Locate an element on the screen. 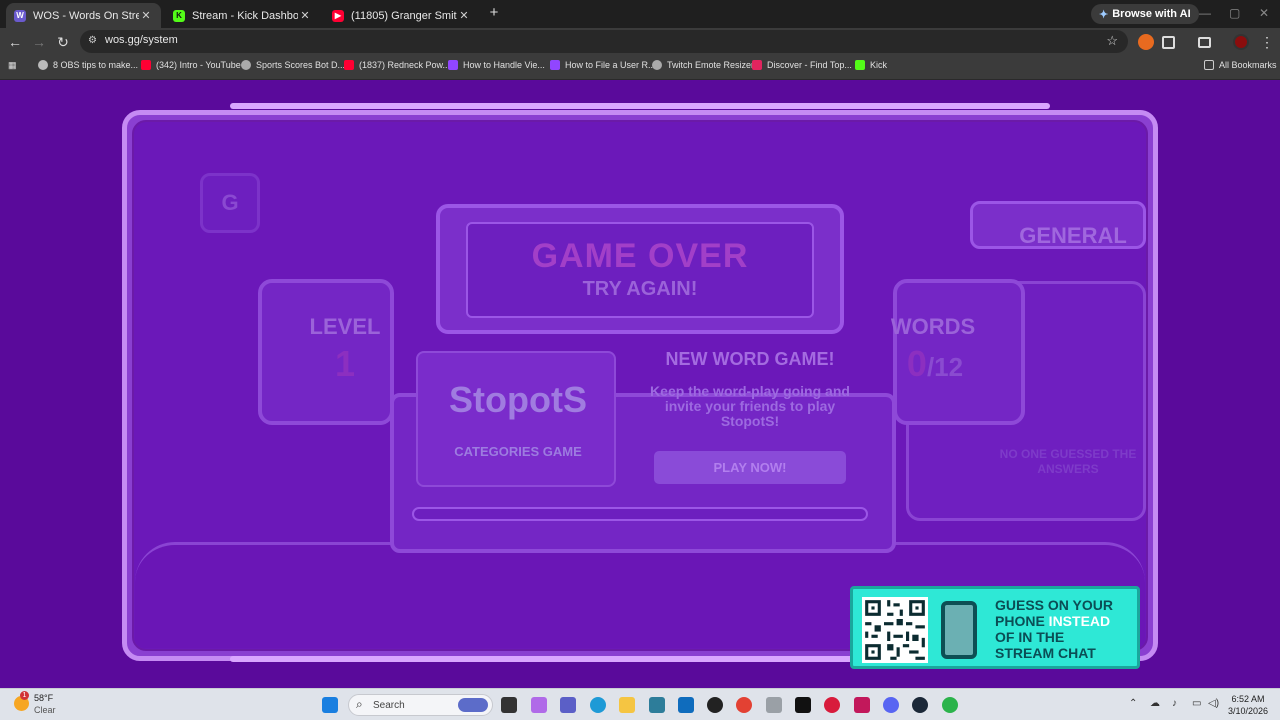 This screenshot has height=720, width=1280. bookmark-item: Twitch Emote Resizer is located at coordinates (703, 65).